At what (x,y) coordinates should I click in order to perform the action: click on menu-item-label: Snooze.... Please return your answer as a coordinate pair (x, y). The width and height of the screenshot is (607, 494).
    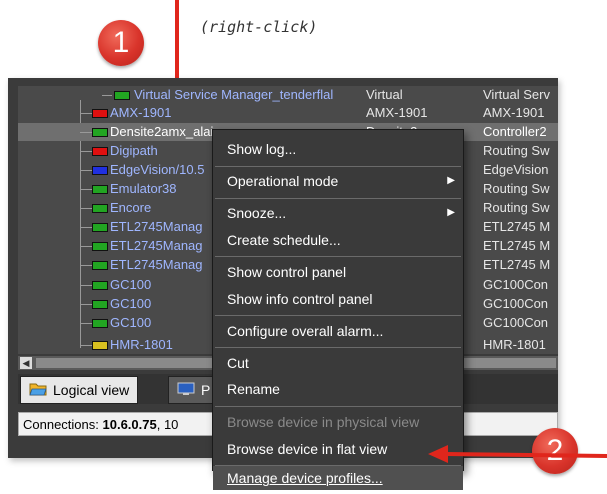
    Looking at the image, I should click on (257, 213).